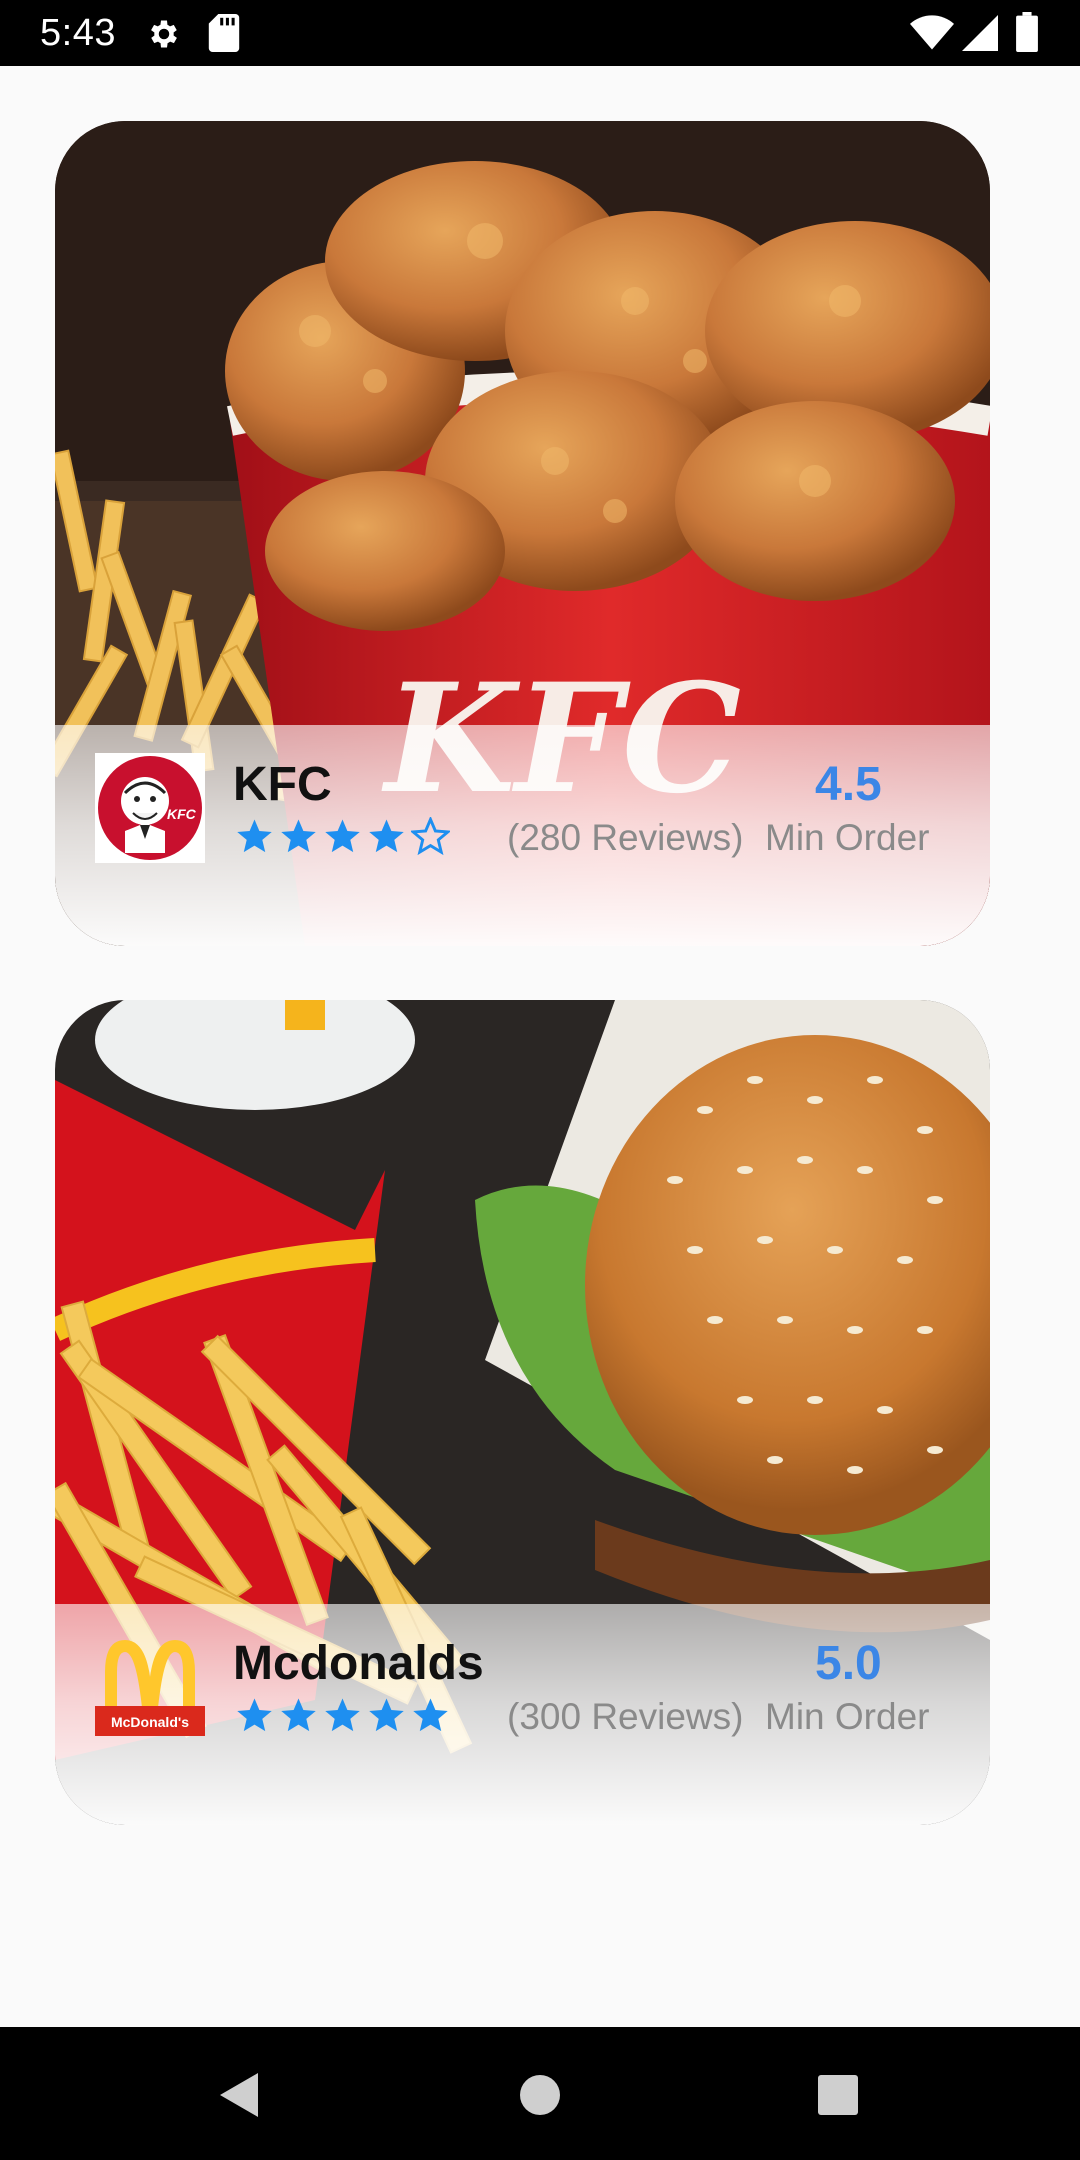  I want to click on sd-card-icon, so click(224, 33).